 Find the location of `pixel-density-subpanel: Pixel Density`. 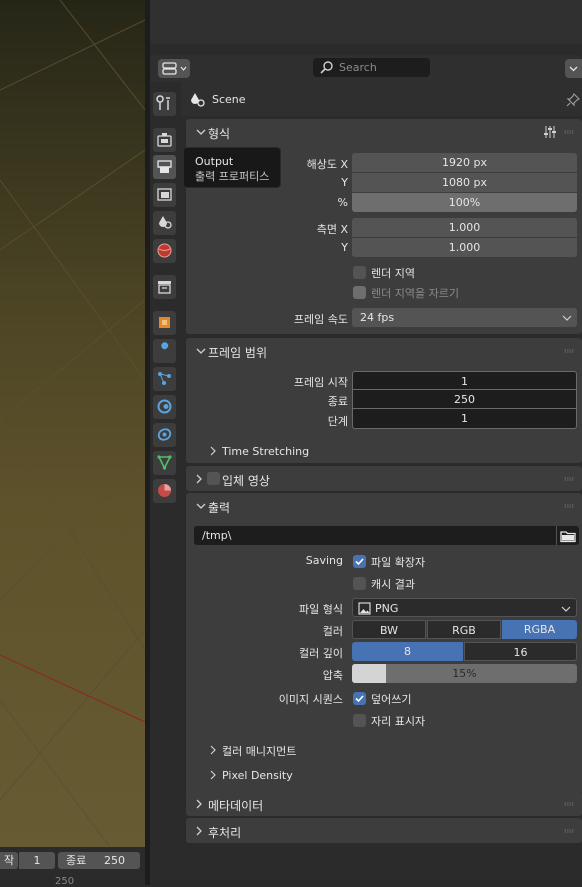

pixel-density-subpanel: Pixel Density is located at coordinates (257, 775).